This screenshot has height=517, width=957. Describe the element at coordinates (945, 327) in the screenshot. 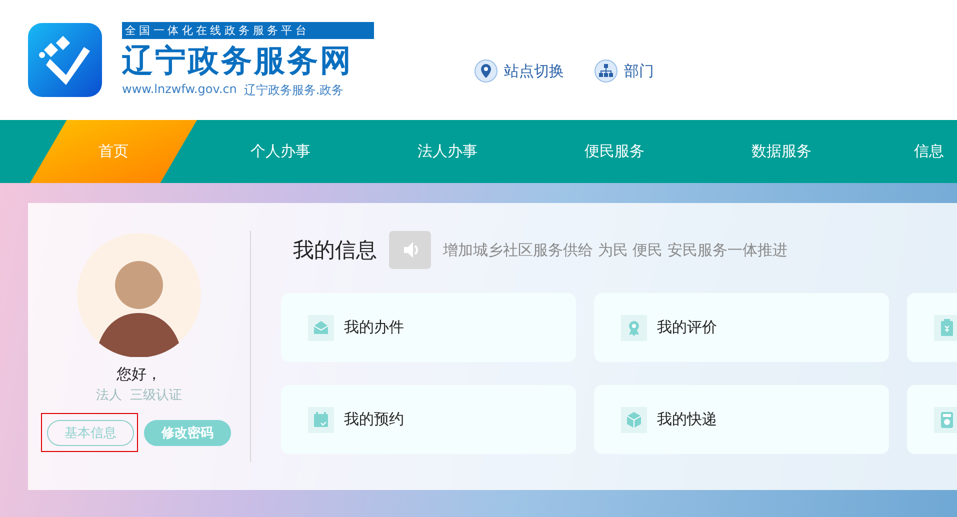

I see `clipboard-icon` at that location.